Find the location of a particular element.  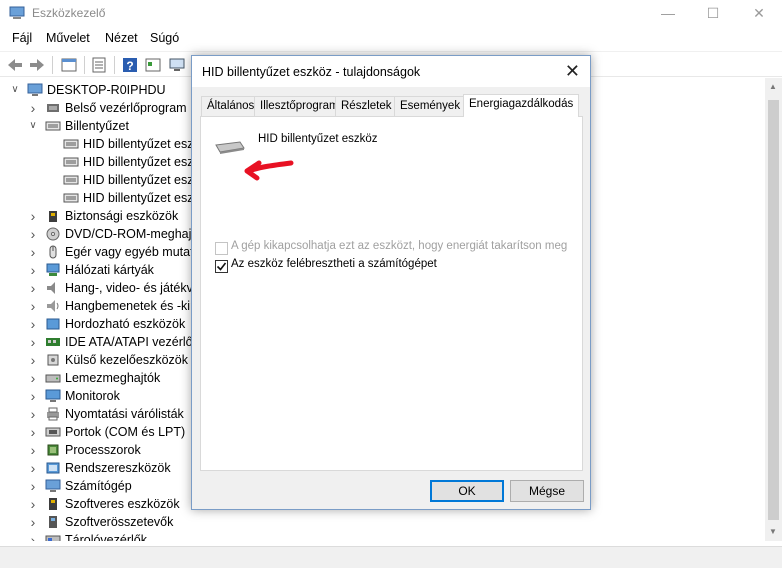

menu-file: Fájl is located at coordinates (22, 38).